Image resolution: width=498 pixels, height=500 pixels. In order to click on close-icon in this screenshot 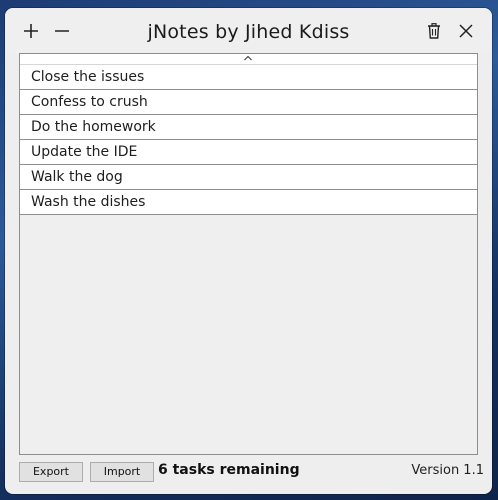, I will do `click(466, 31)`.